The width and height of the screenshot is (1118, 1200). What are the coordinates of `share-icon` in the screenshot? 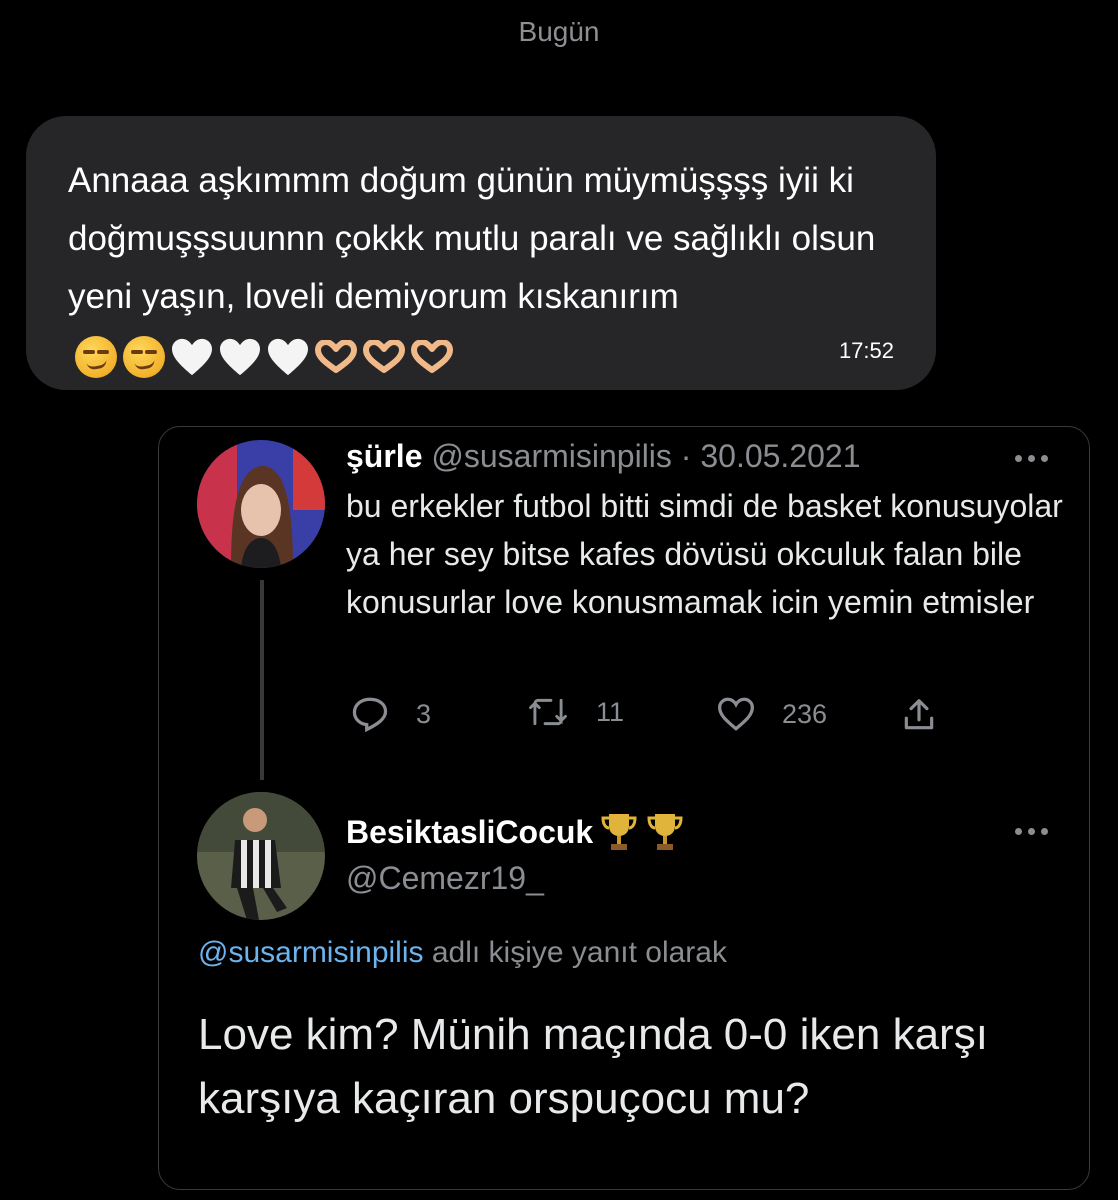 It's located at (919, 714).